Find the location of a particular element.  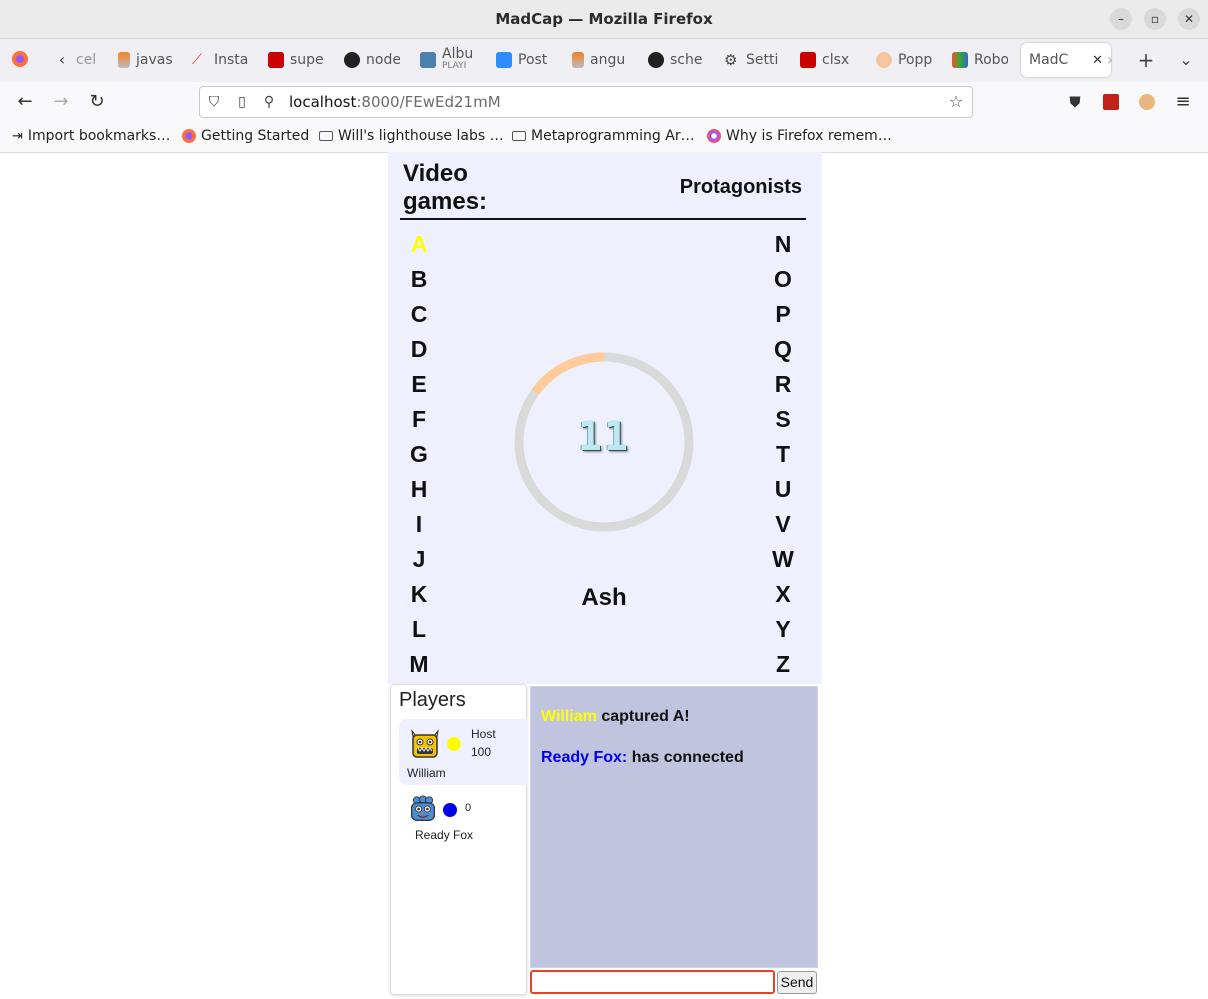

close-window-button: ✕ is located at coordinates (1189, 19).